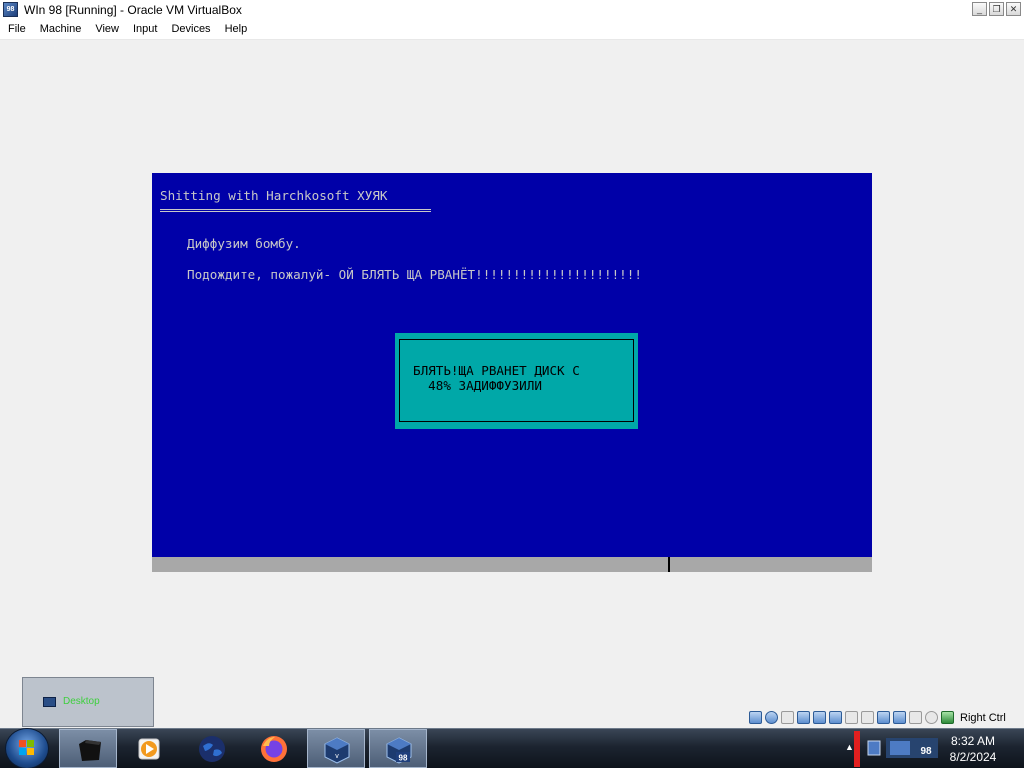 This screenshot has width=1024, height=768. Describe the element at coordinates (244, 243) in the screenshot. I see `guest-line-1: Диффузим бомбу.` at that location.